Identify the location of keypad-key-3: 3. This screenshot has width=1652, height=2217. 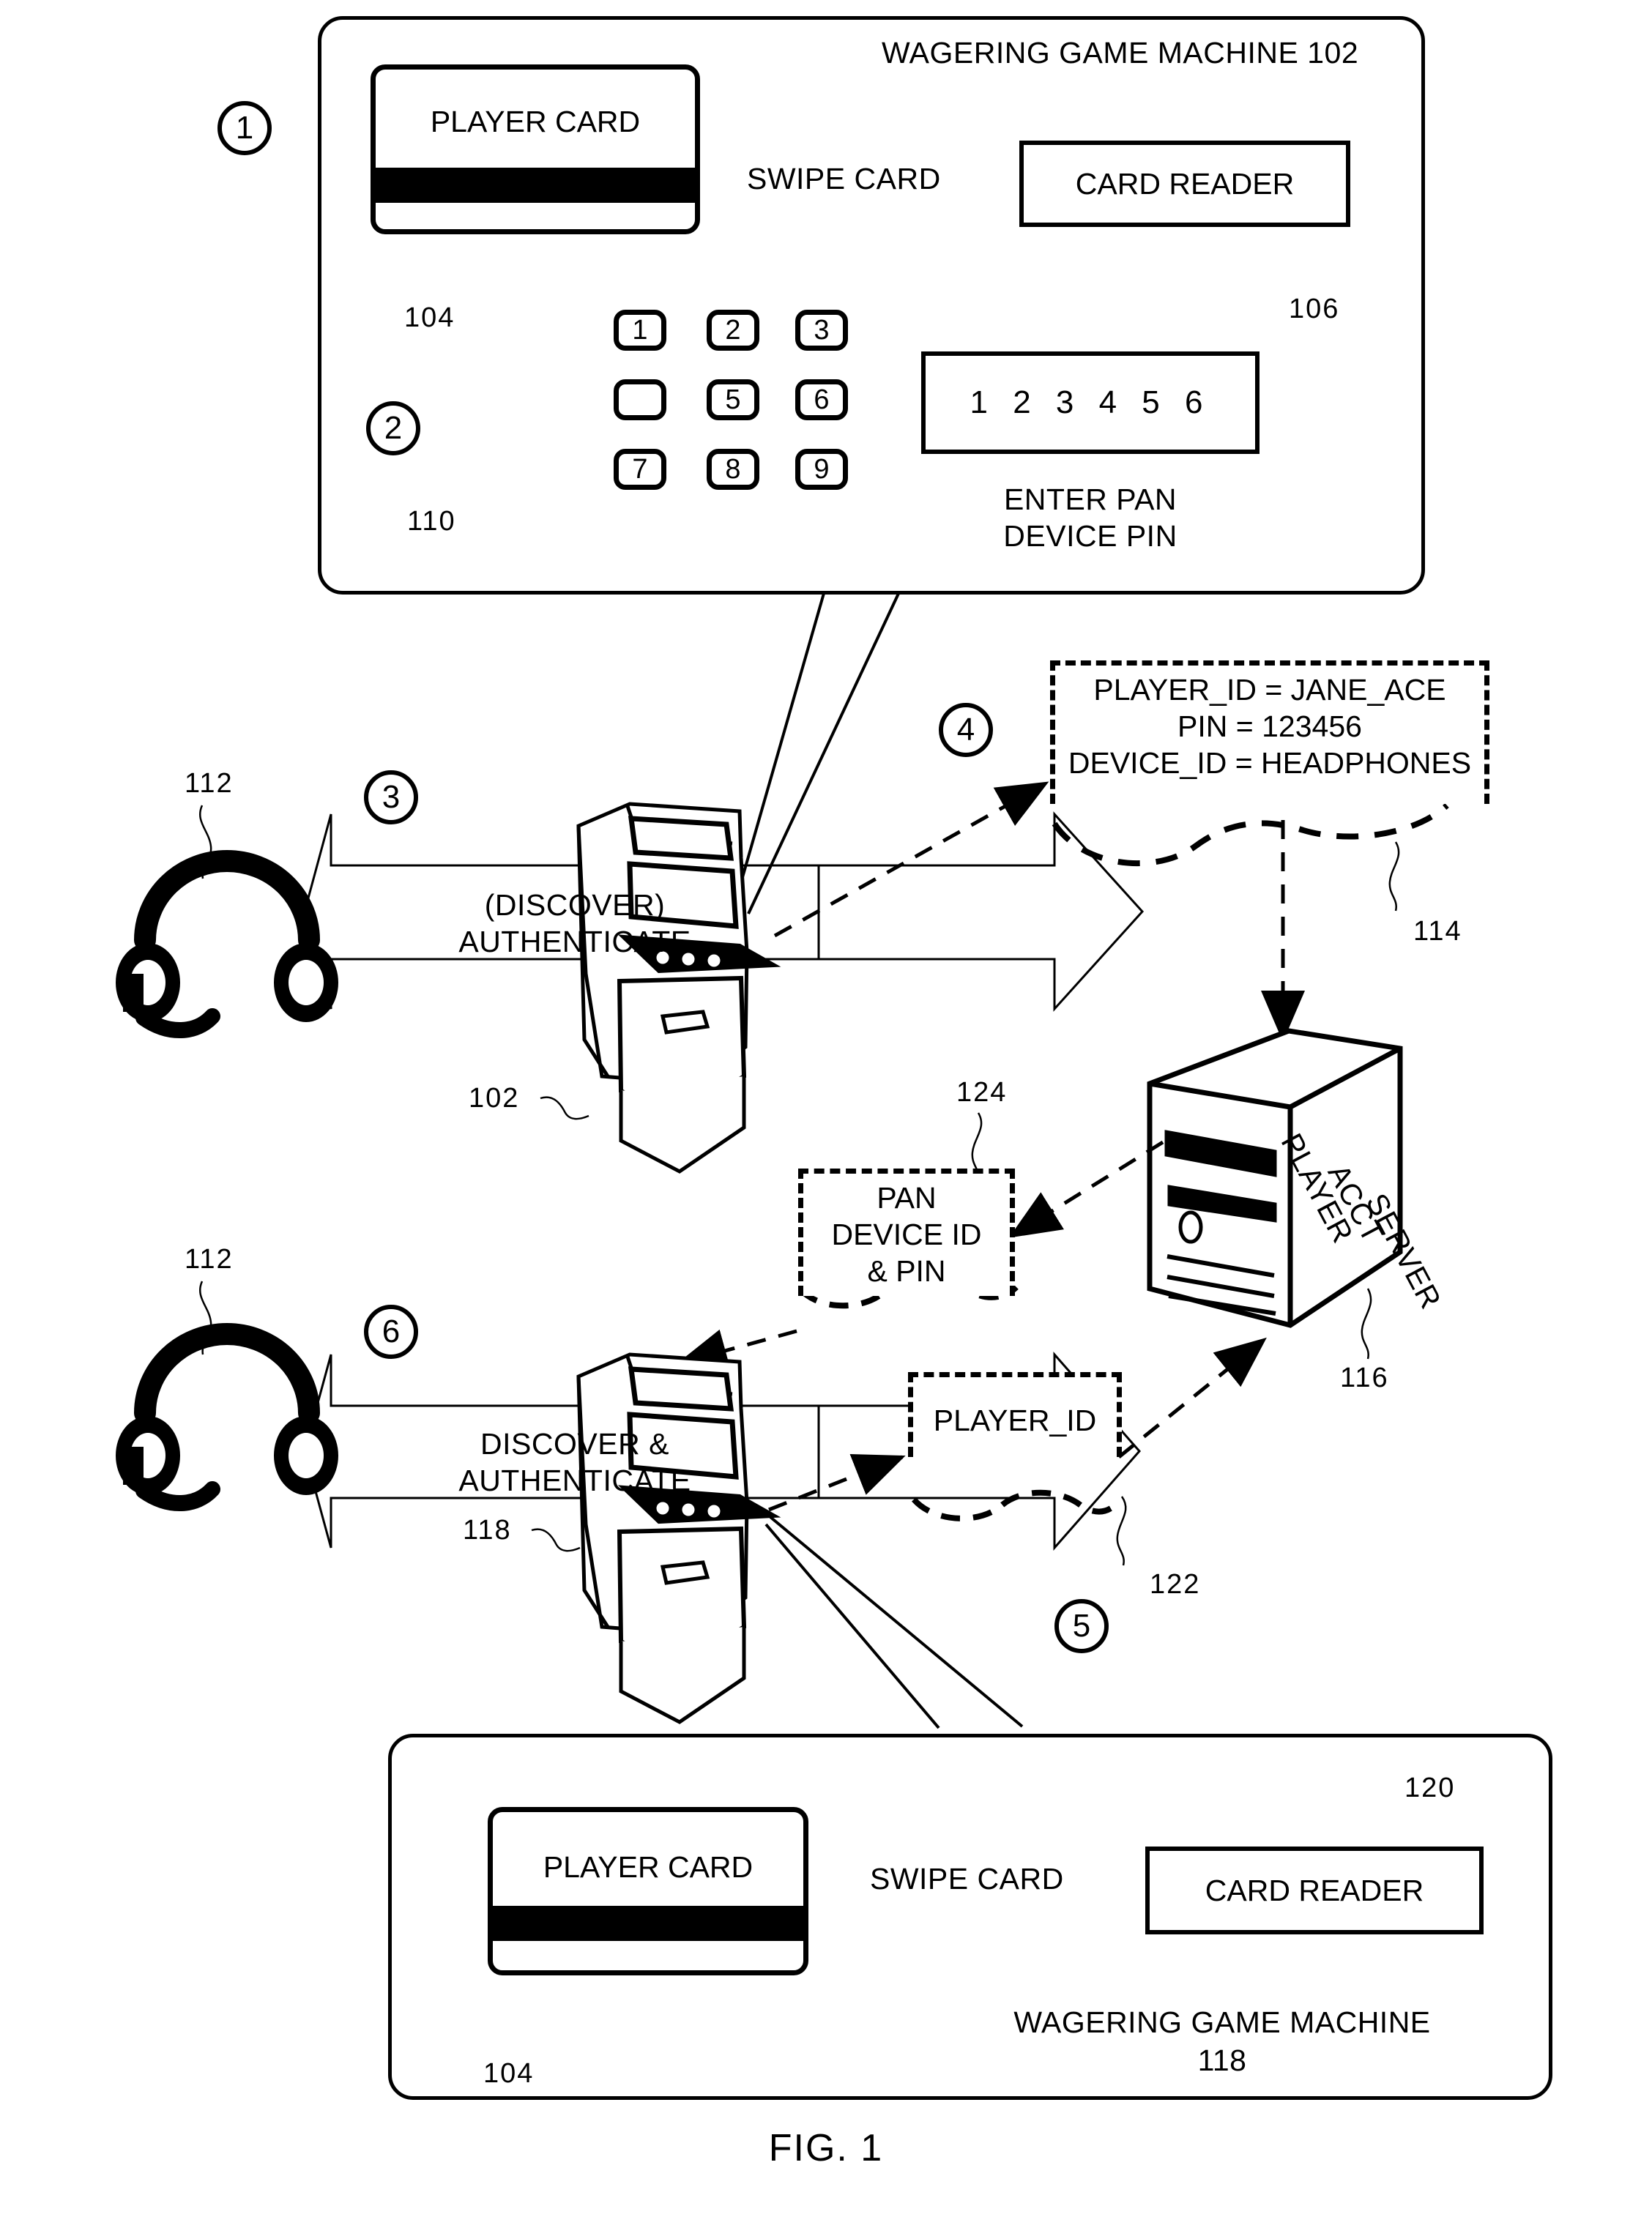
(822, 331).